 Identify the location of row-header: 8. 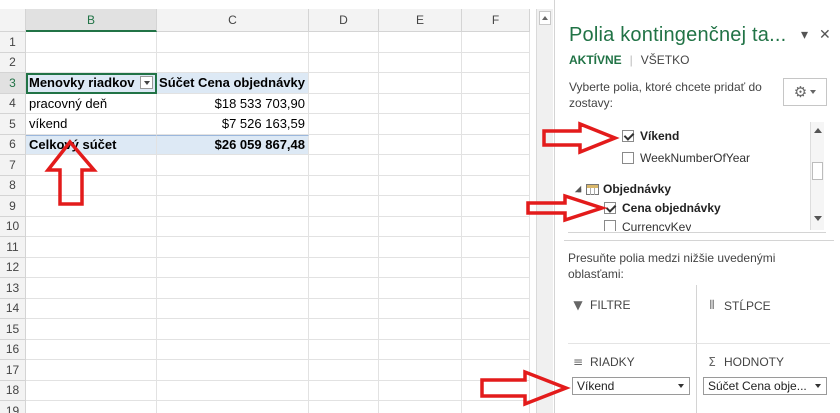
(13, 185).